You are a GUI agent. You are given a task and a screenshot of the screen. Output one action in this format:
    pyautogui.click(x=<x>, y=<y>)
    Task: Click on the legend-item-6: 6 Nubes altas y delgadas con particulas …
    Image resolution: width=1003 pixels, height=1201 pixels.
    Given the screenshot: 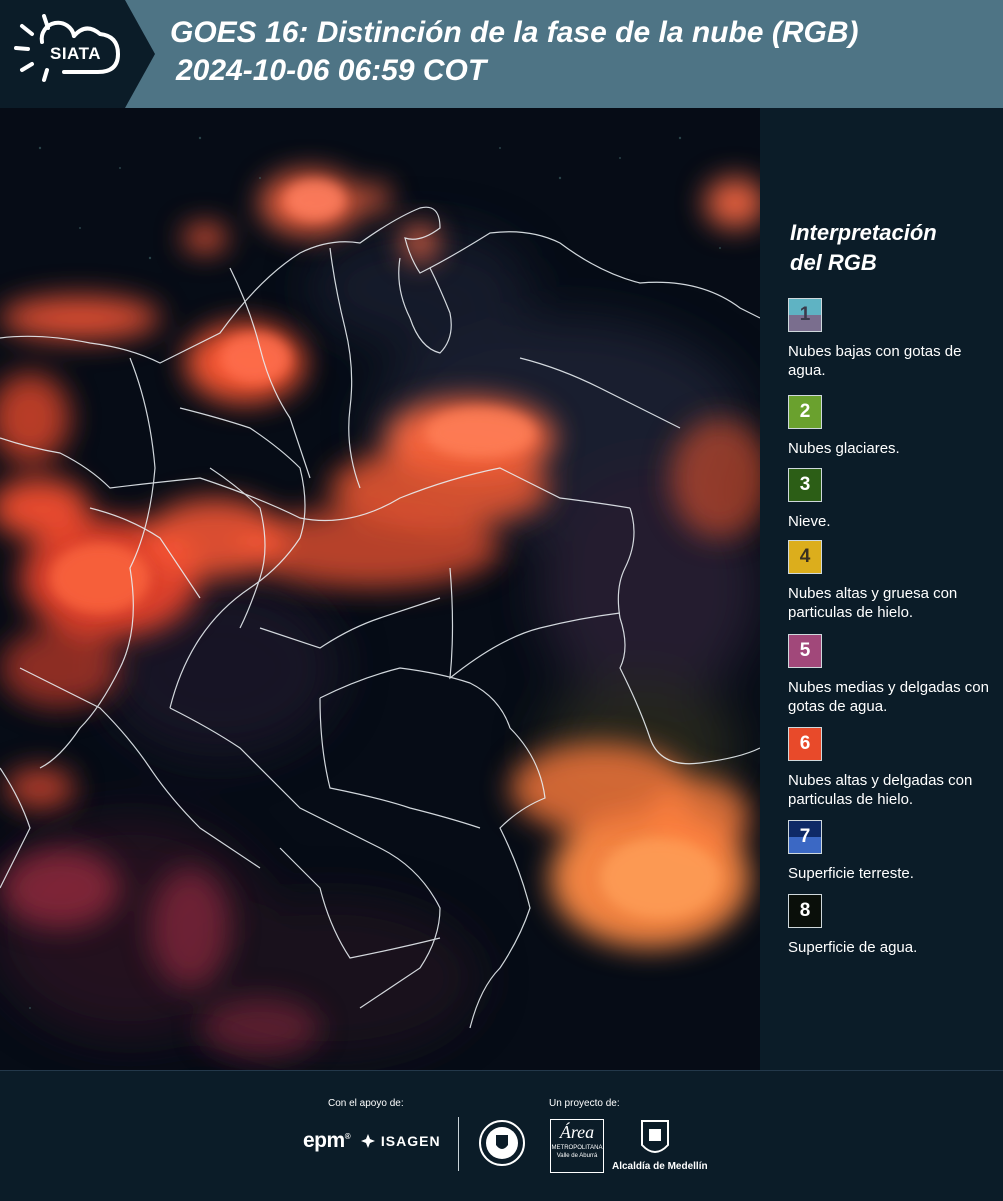 What is the action you would take?
    pyautogui.click(x=893, y=768)
    